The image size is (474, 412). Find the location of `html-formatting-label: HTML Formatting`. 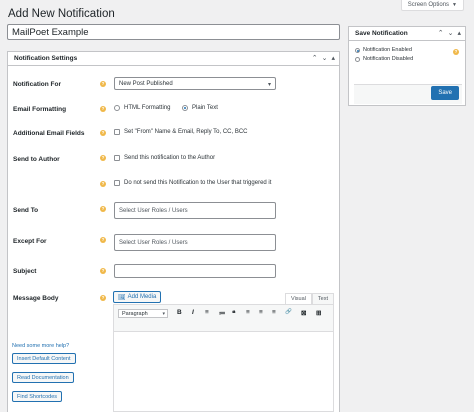

html-formatting-label: HTML Formatting is located at coordinates (147, 108).